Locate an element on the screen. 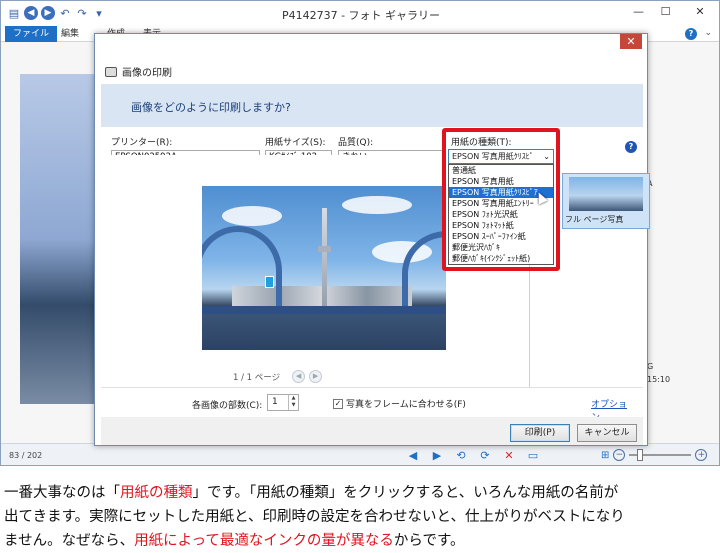  dialog-title: 画像の印刷 is located at coordinates (138, 71).